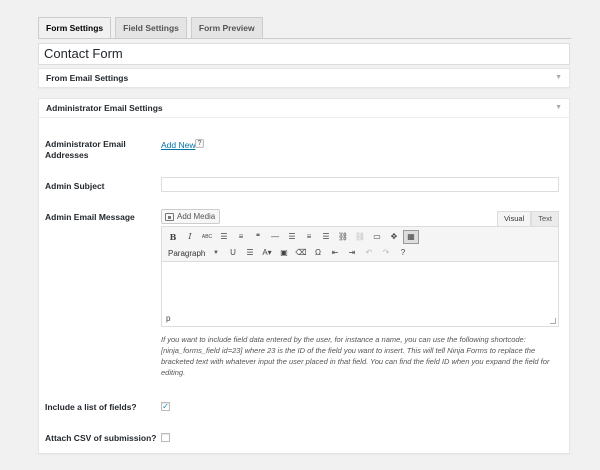 This screenshot has height=470, width=600. I want to click on toolbar-toggle-icon: ▦, so click(411, 237).